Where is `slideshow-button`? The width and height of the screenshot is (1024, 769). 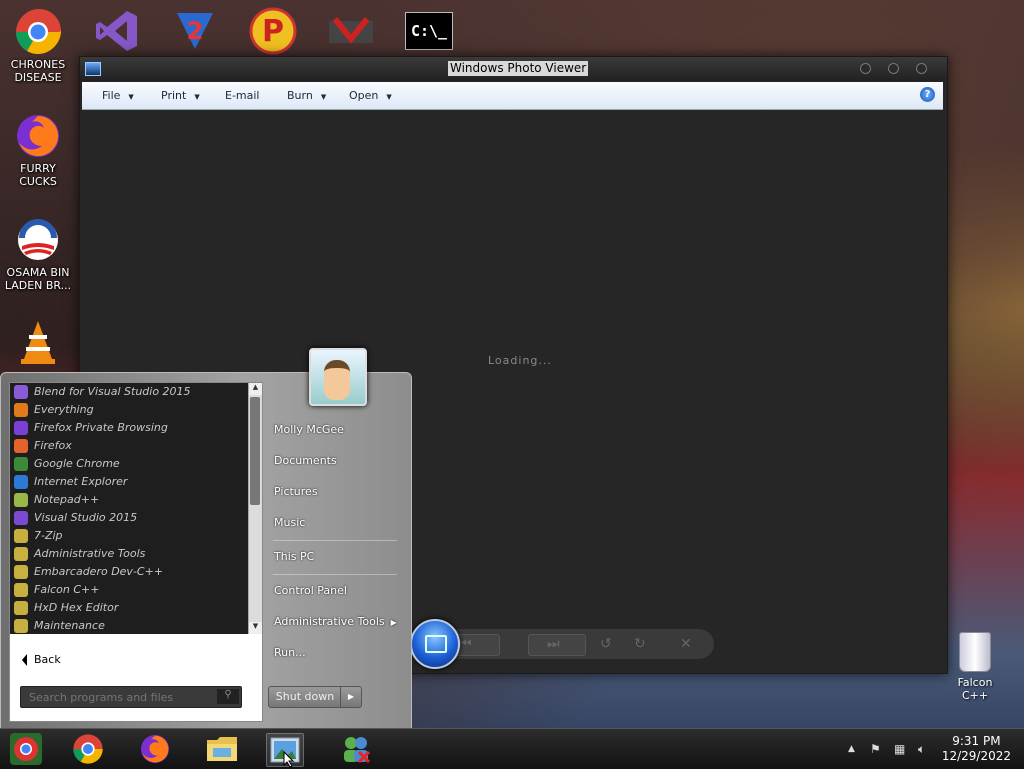 slideshow-button is located at coordinates (435, 644).